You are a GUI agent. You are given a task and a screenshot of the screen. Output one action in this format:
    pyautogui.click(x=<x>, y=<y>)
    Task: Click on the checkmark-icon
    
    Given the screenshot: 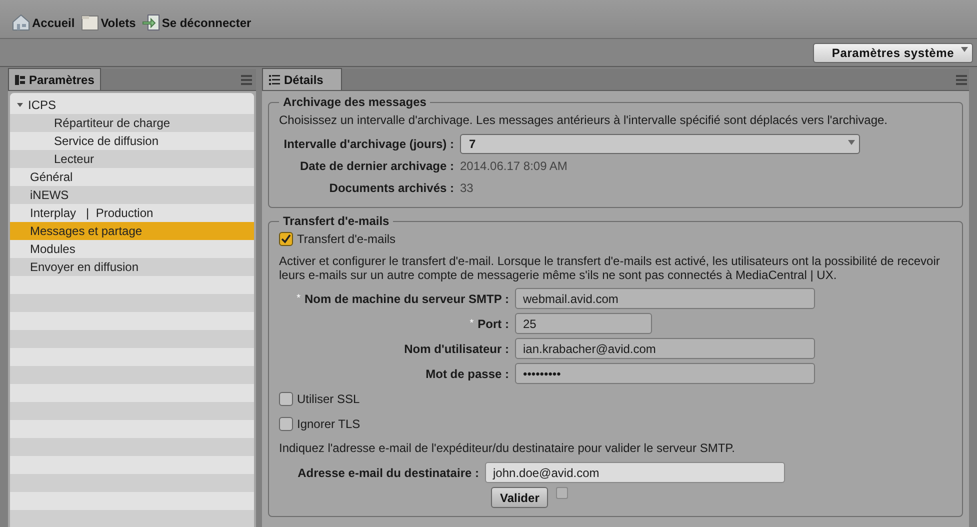 What is the action you would take?
    pyautogui.click(x=286, y=239)
    